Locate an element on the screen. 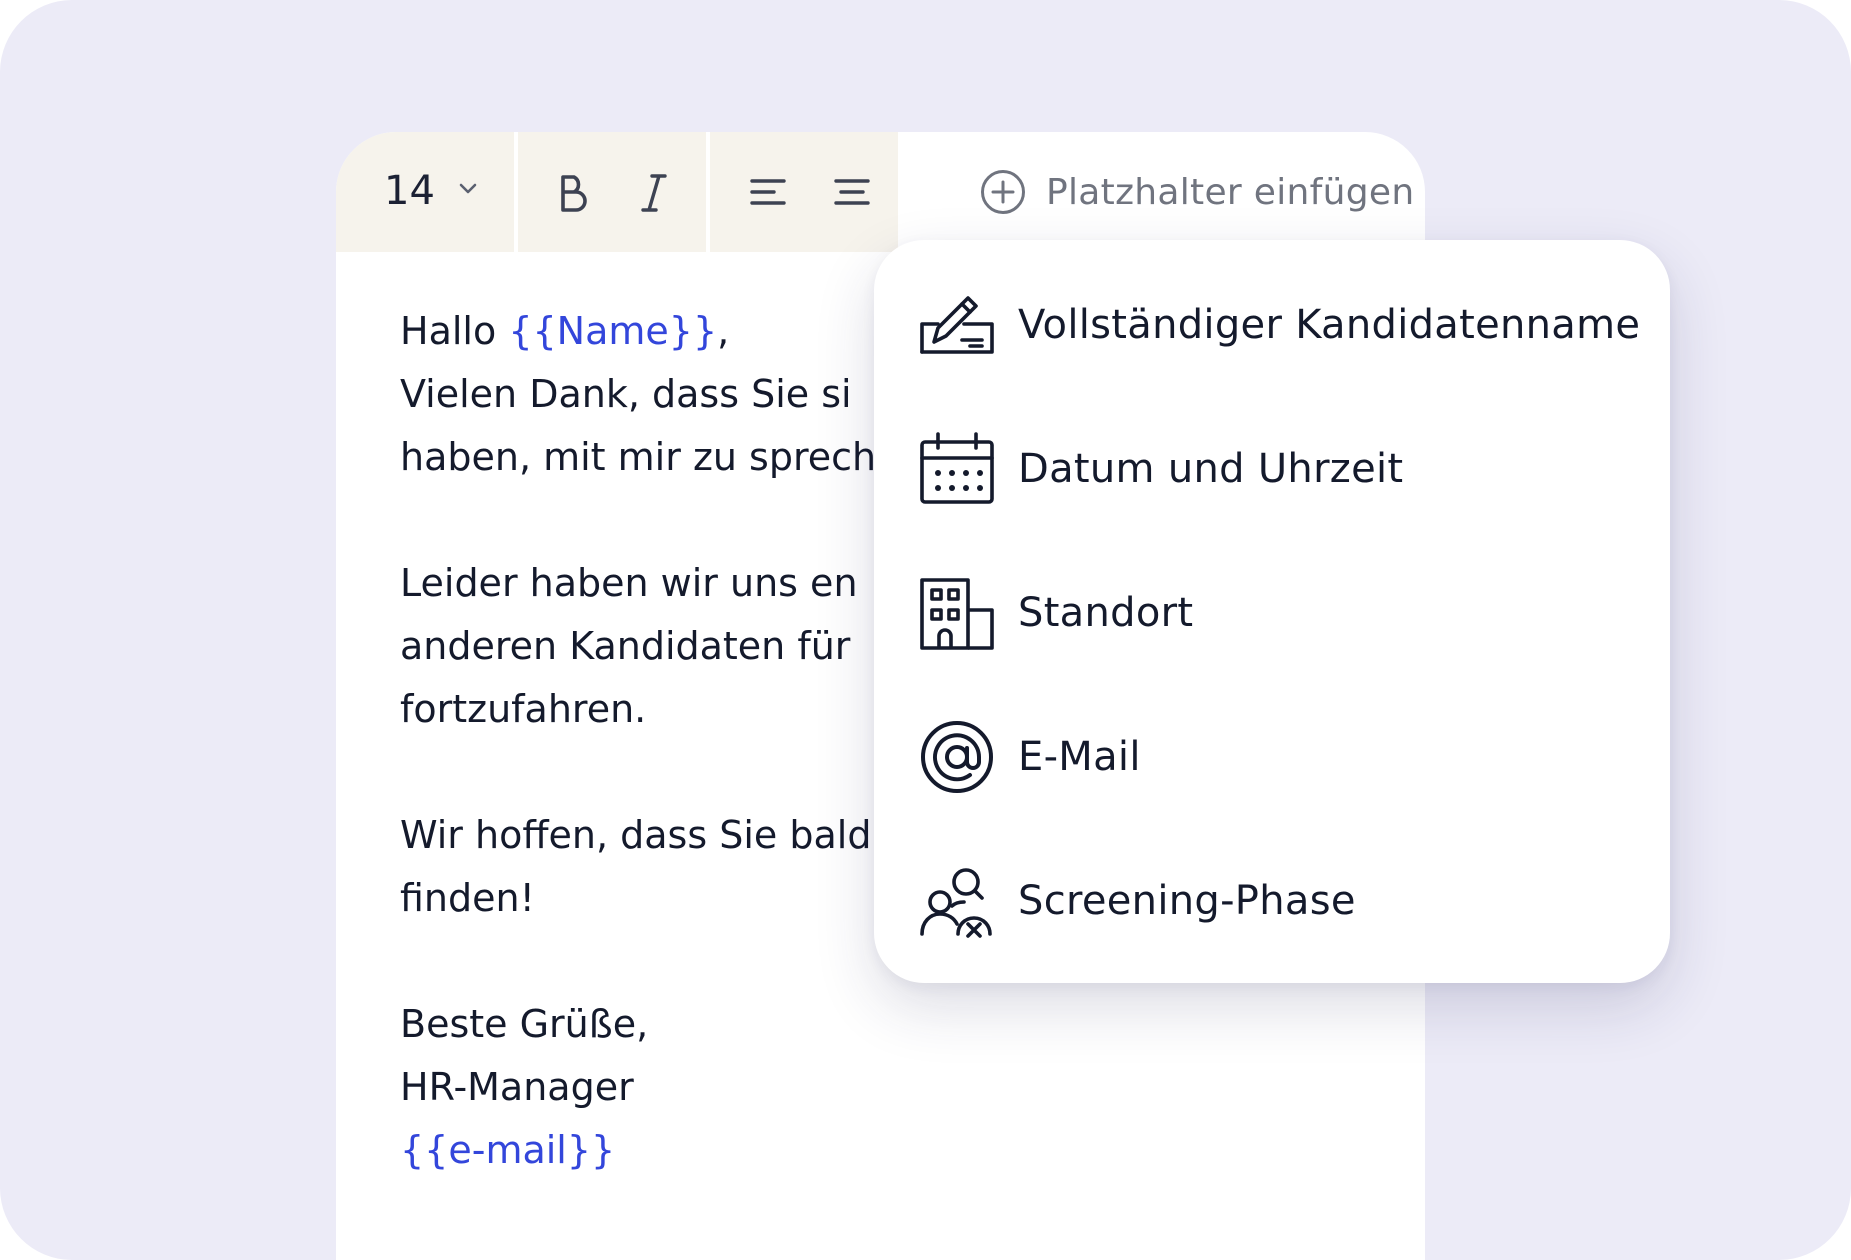 This screenshot has width=1851, height=1260. signature-role: HR-Manager is located at coordinates (517, 1087).